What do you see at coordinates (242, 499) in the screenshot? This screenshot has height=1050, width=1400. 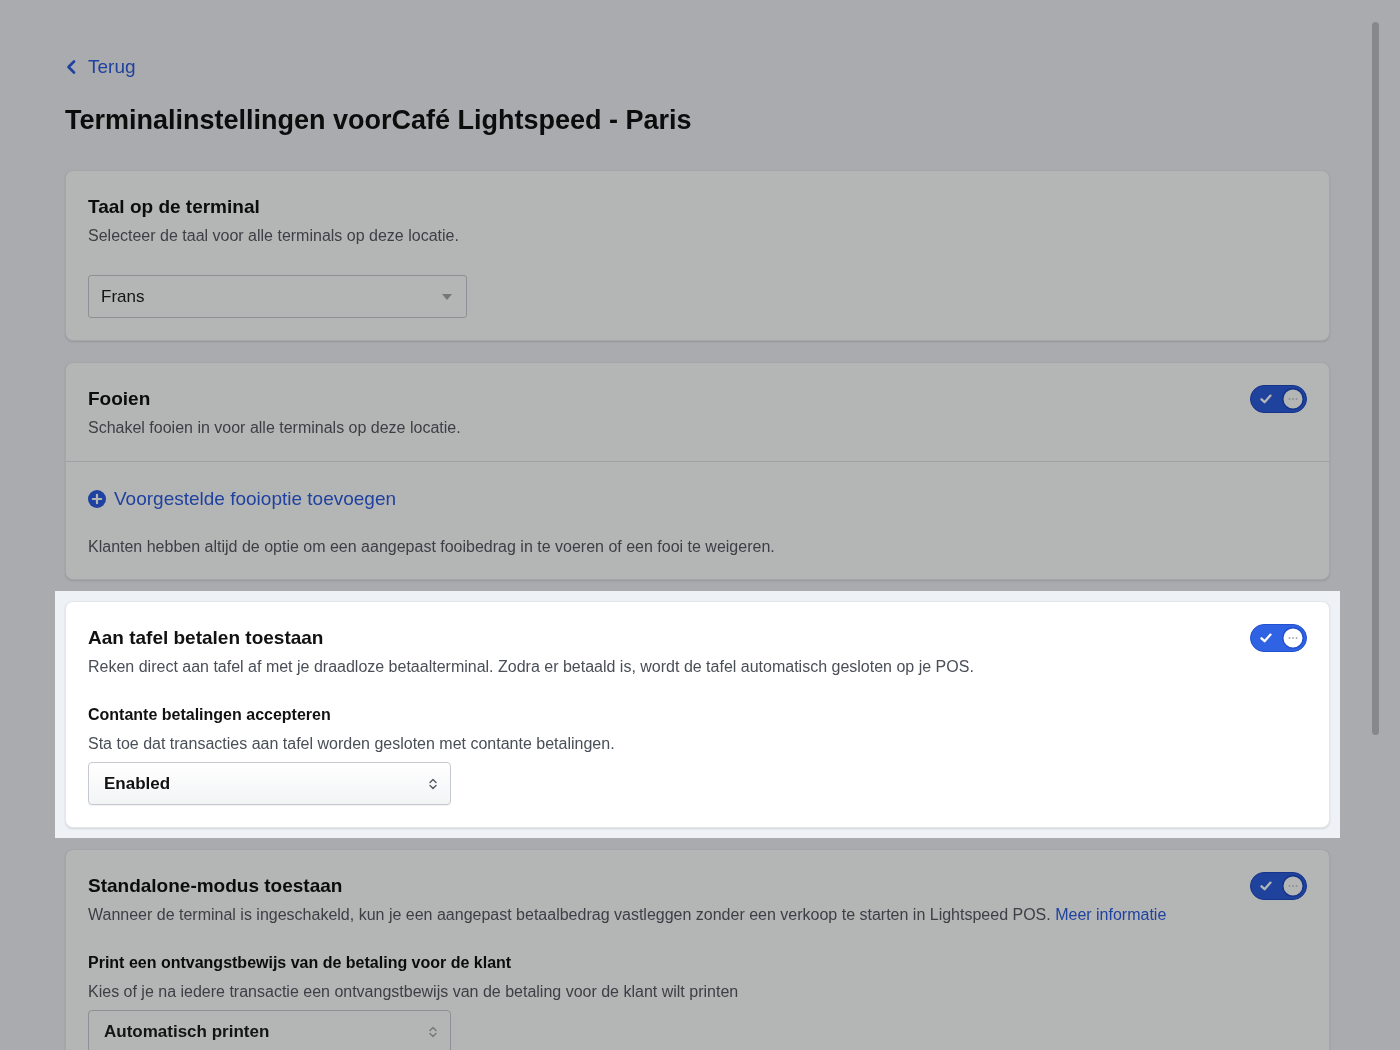 I see `add-tip-option-link: Voorgestelde fooioptie toevoegen` at bounding box center [242, 499].